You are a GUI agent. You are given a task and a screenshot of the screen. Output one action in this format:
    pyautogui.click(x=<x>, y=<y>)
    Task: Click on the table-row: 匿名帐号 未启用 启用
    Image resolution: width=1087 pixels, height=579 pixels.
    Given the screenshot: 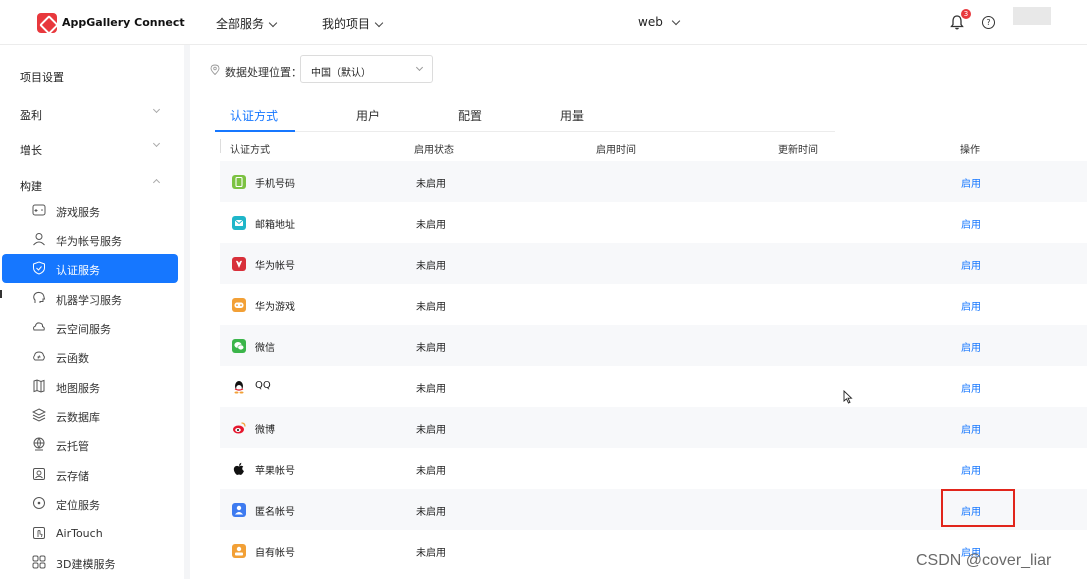 What is the action you would take?
    pyautogui.click(x=653, y=509)
    